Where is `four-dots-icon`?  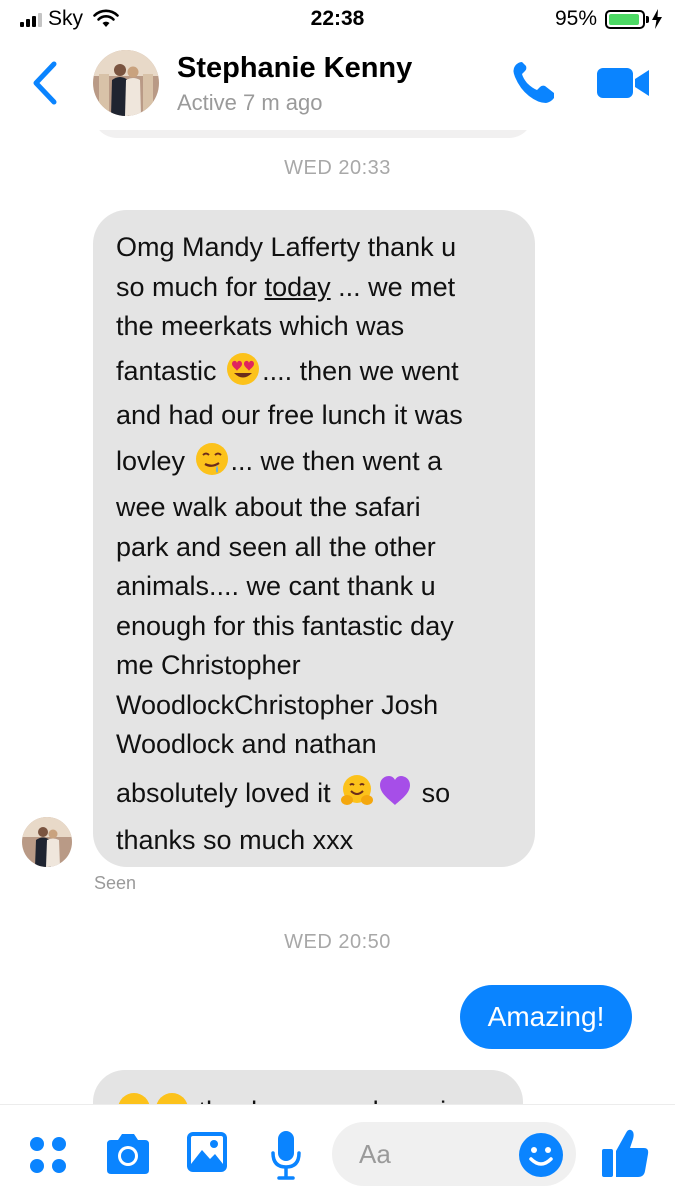
four-dots-icon is located at coordinates (48, 1155).